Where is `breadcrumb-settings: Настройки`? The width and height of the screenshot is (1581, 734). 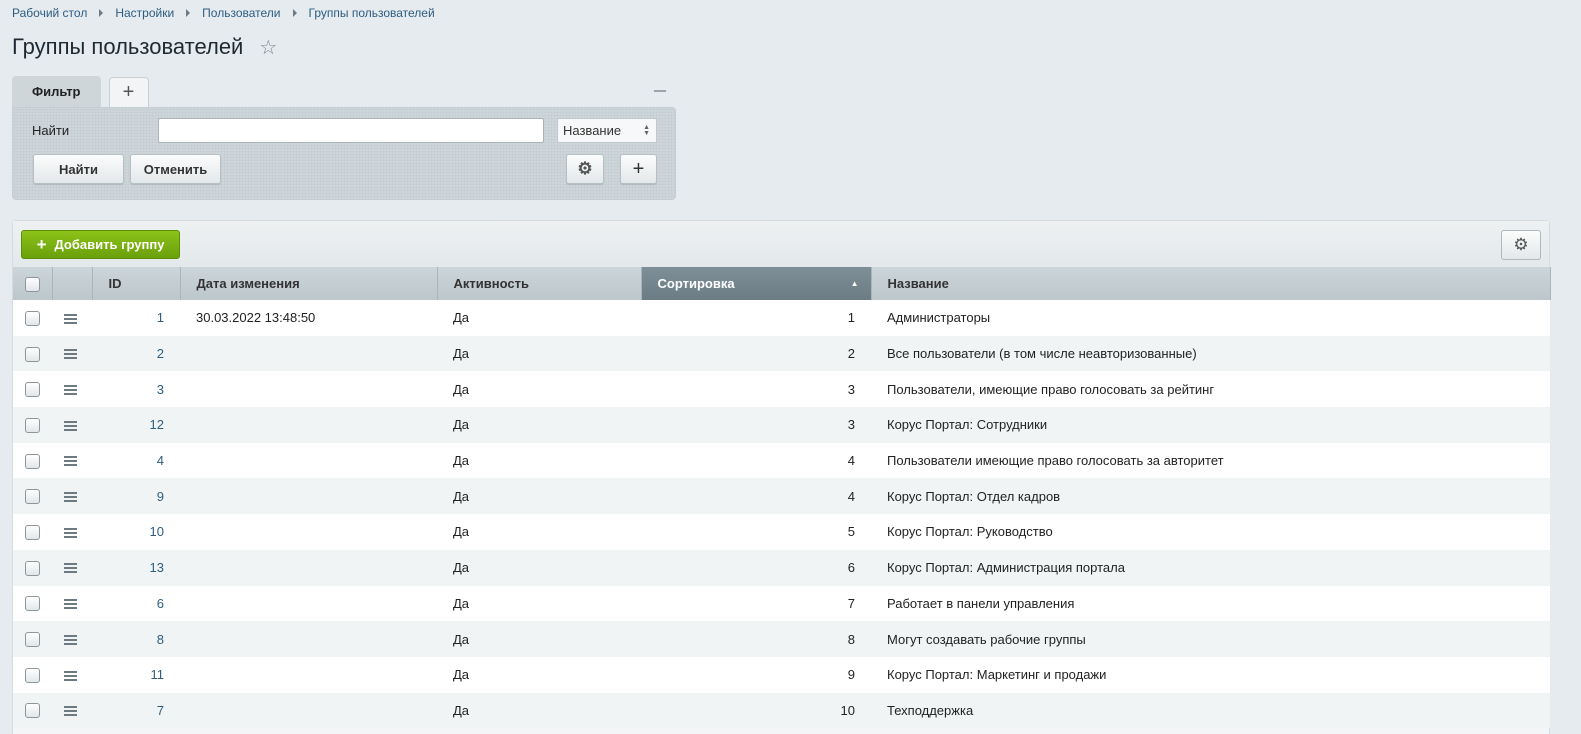
breadcrumb-settings: Настройки is located at coordinates (144, 13).